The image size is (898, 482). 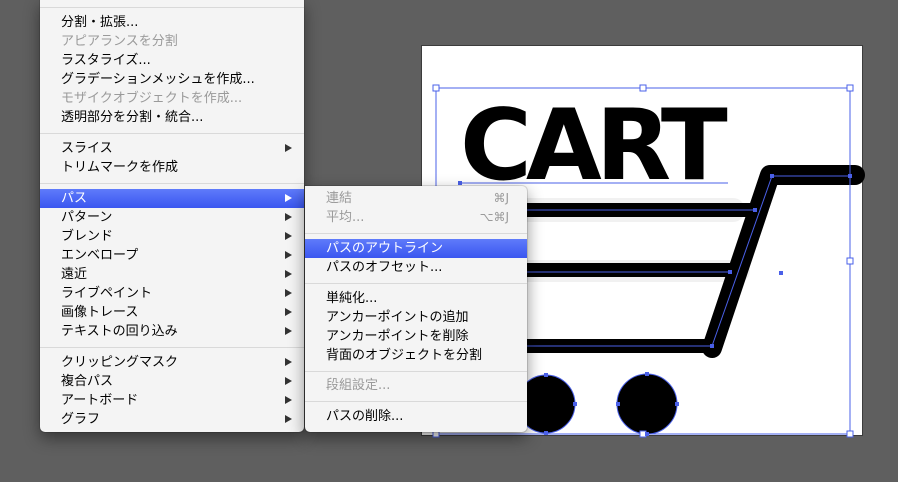 I want to click on submenu-item-remove-anchor-points: アンカーポイントを削除, so click(x=416, y=336).